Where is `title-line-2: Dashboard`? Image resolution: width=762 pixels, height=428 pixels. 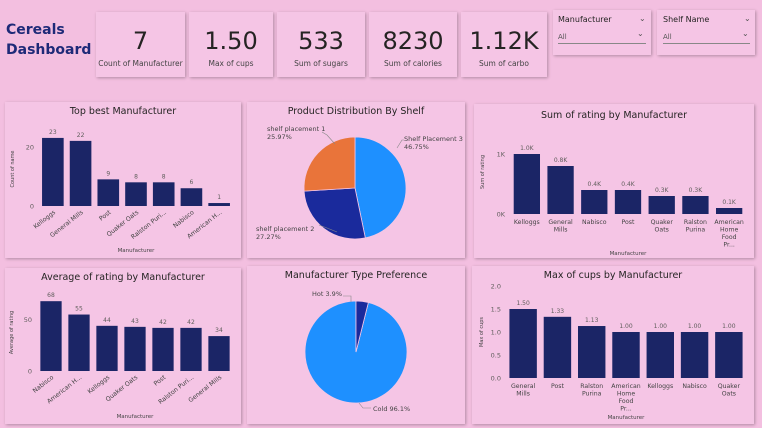 title-line-2: Dashboard is located at coordinates (49, 50).